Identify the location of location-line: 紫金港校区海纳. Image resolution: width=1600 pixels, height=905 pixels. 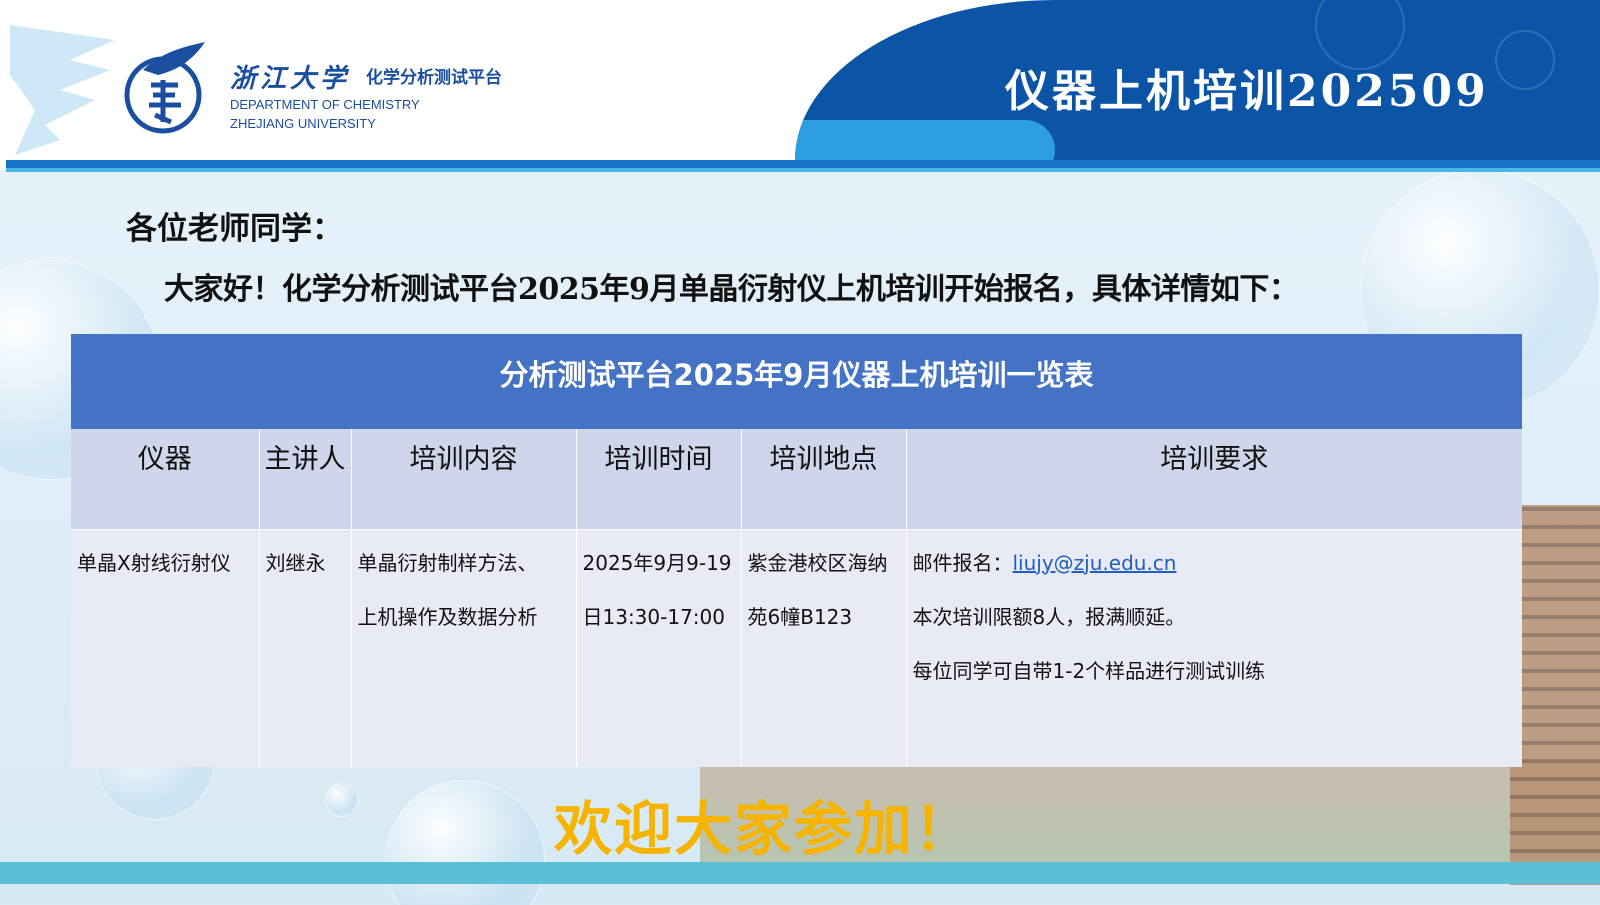
(817, 562).